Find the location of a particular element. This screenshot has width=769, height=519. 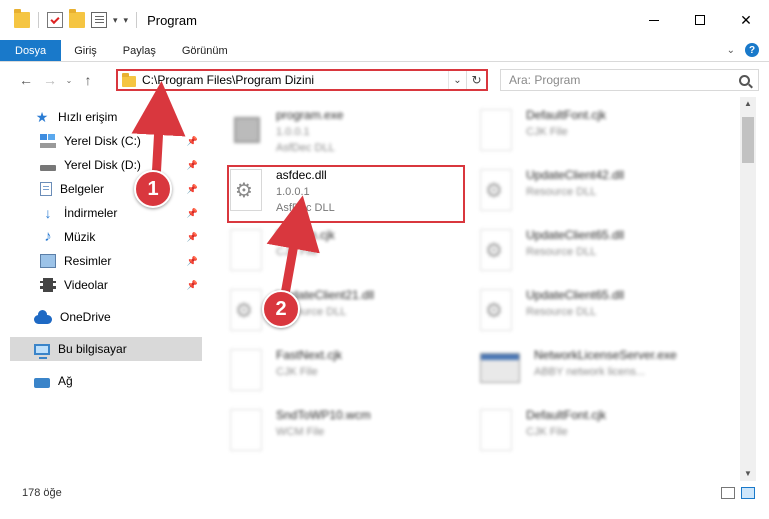

scroll-thumb is located at coordinates (748, 140).